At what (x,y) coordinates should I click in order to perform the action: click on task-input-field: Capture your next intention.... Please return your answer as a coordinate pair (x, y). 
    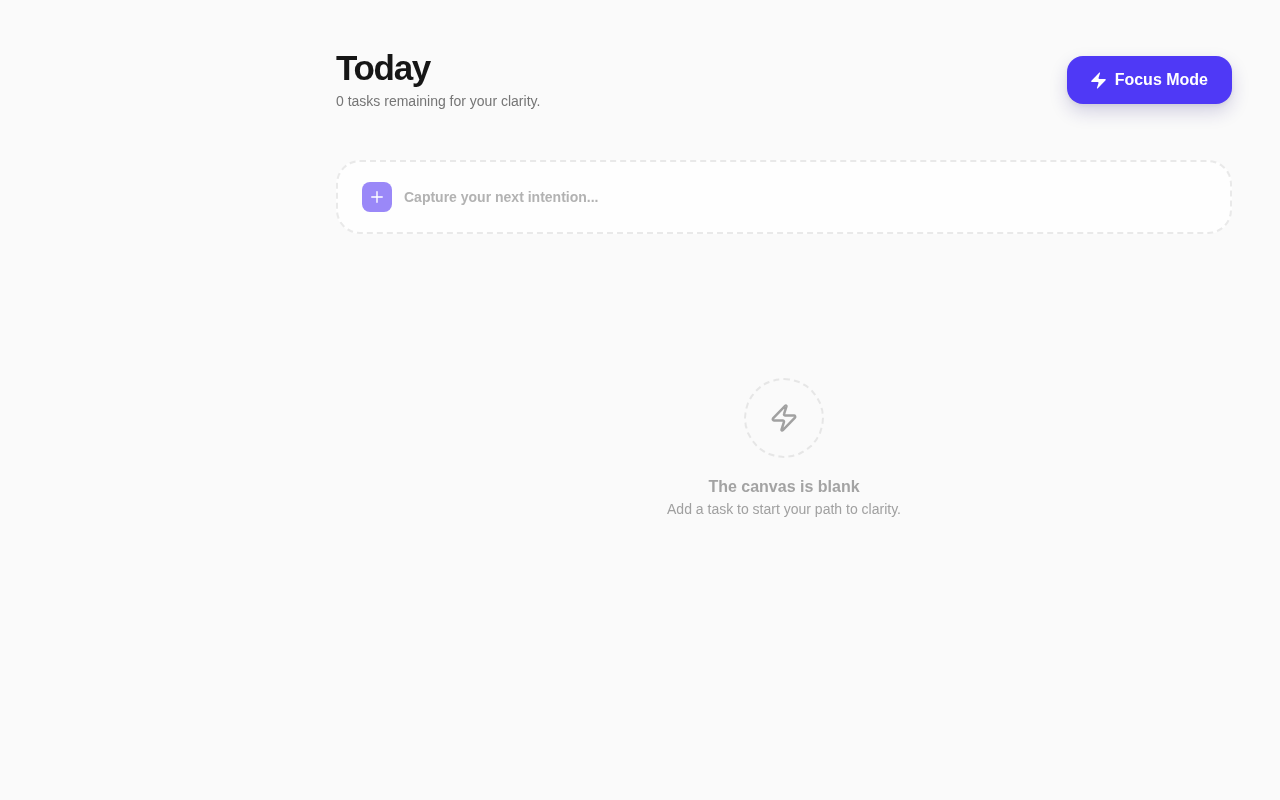
    Looking at the image, I should click on (805, 197).